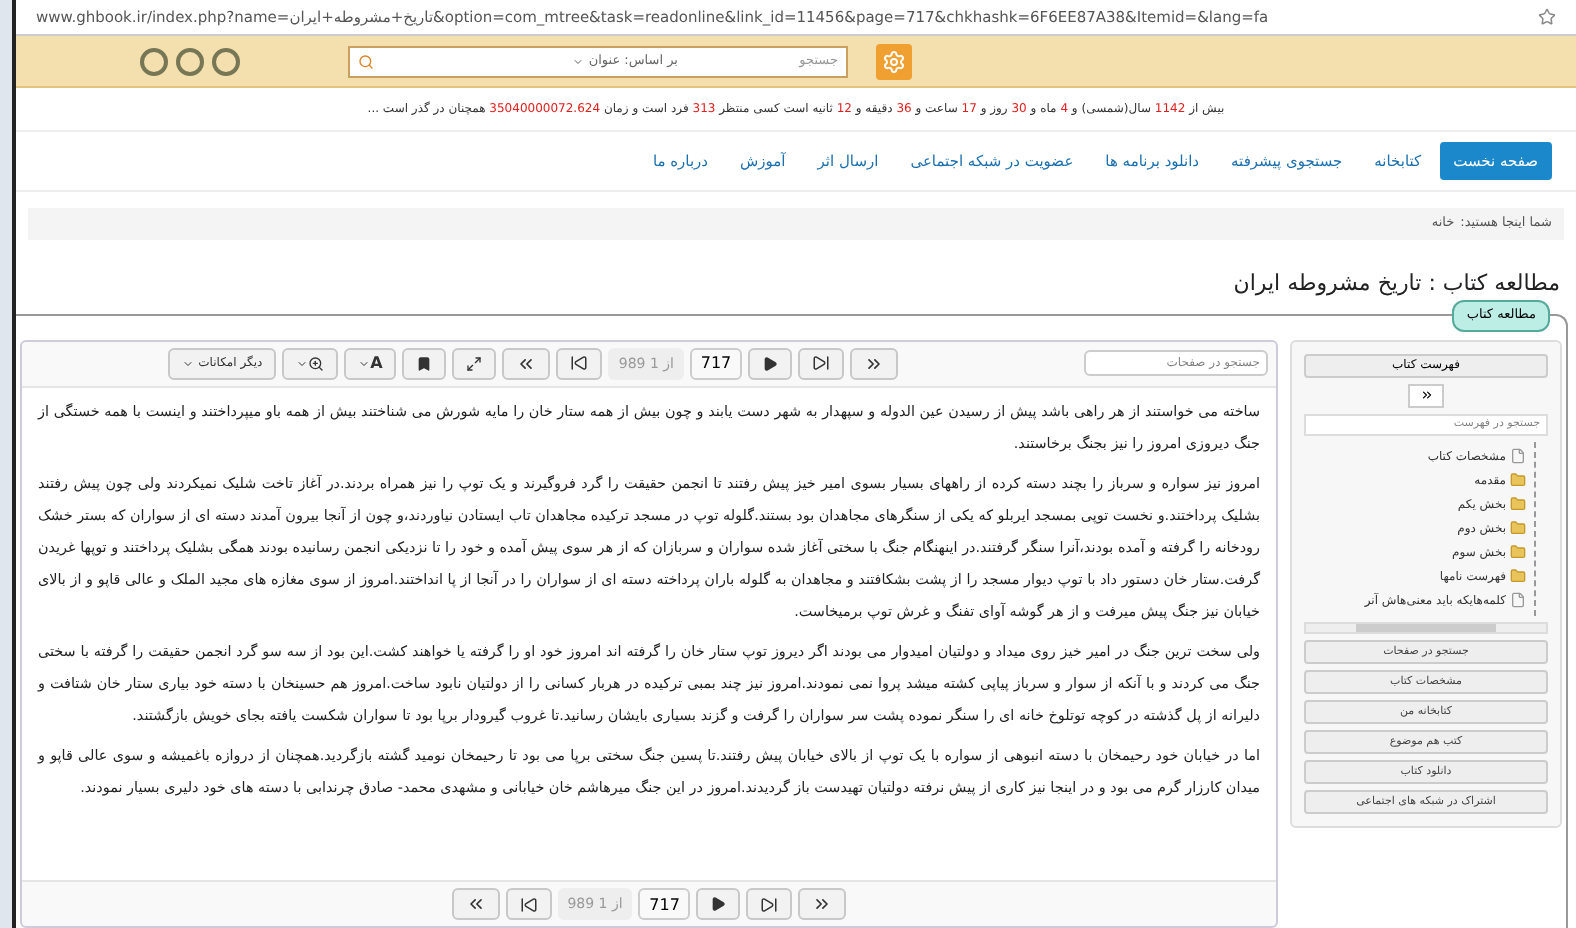 Image resolution: width=1576 pixels, height=928 pixels. What do you see at coordinates (1396, 284) in the screenshot?
I see `page-title: مطالعه کتاب : تاریخ مشروطه ایران` at bounding box center [1396, 284].